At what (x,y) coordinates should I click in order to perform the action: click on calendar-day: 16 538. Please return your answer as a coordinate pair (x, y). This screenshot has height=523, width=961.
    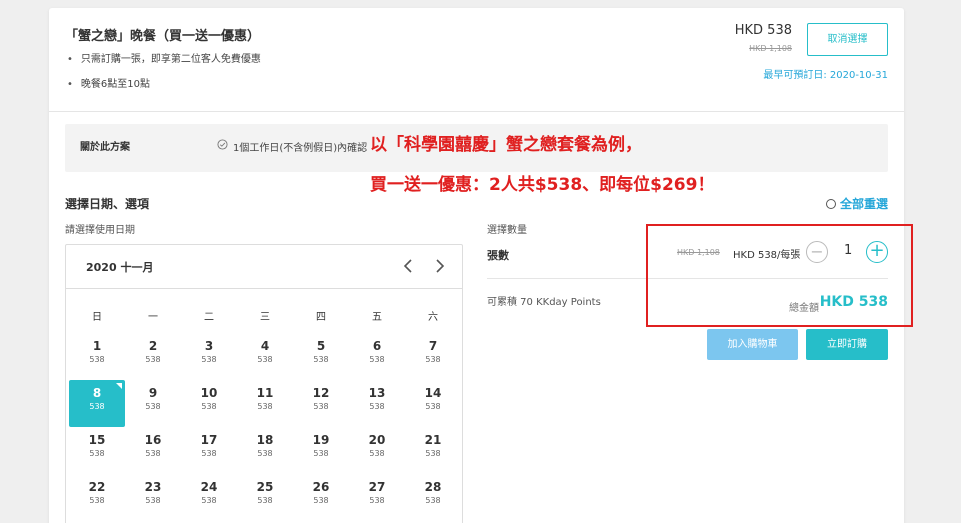
    Looking at the image, I should click on (153, 450).